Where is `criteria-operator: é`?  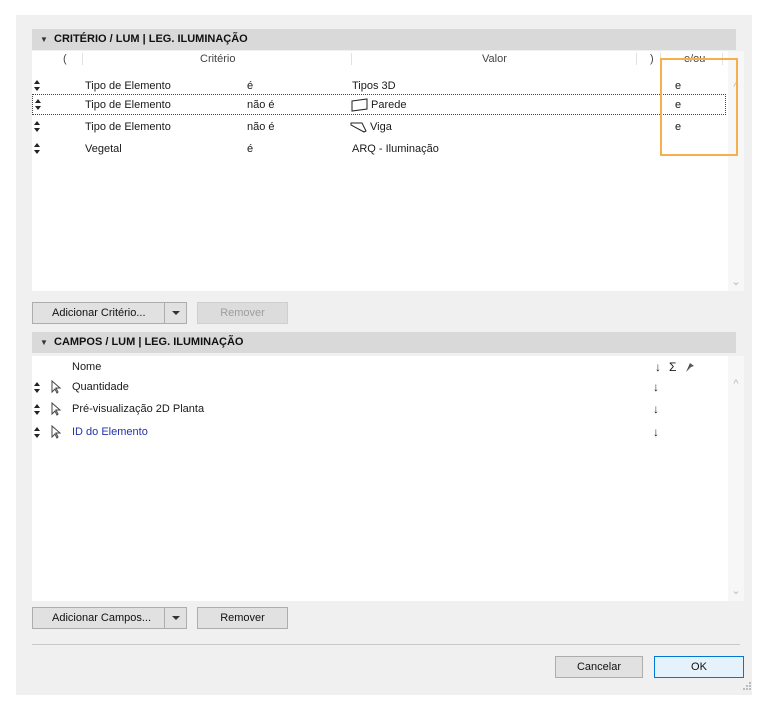
criteria-operator: é is located at coordinates (250, 149).